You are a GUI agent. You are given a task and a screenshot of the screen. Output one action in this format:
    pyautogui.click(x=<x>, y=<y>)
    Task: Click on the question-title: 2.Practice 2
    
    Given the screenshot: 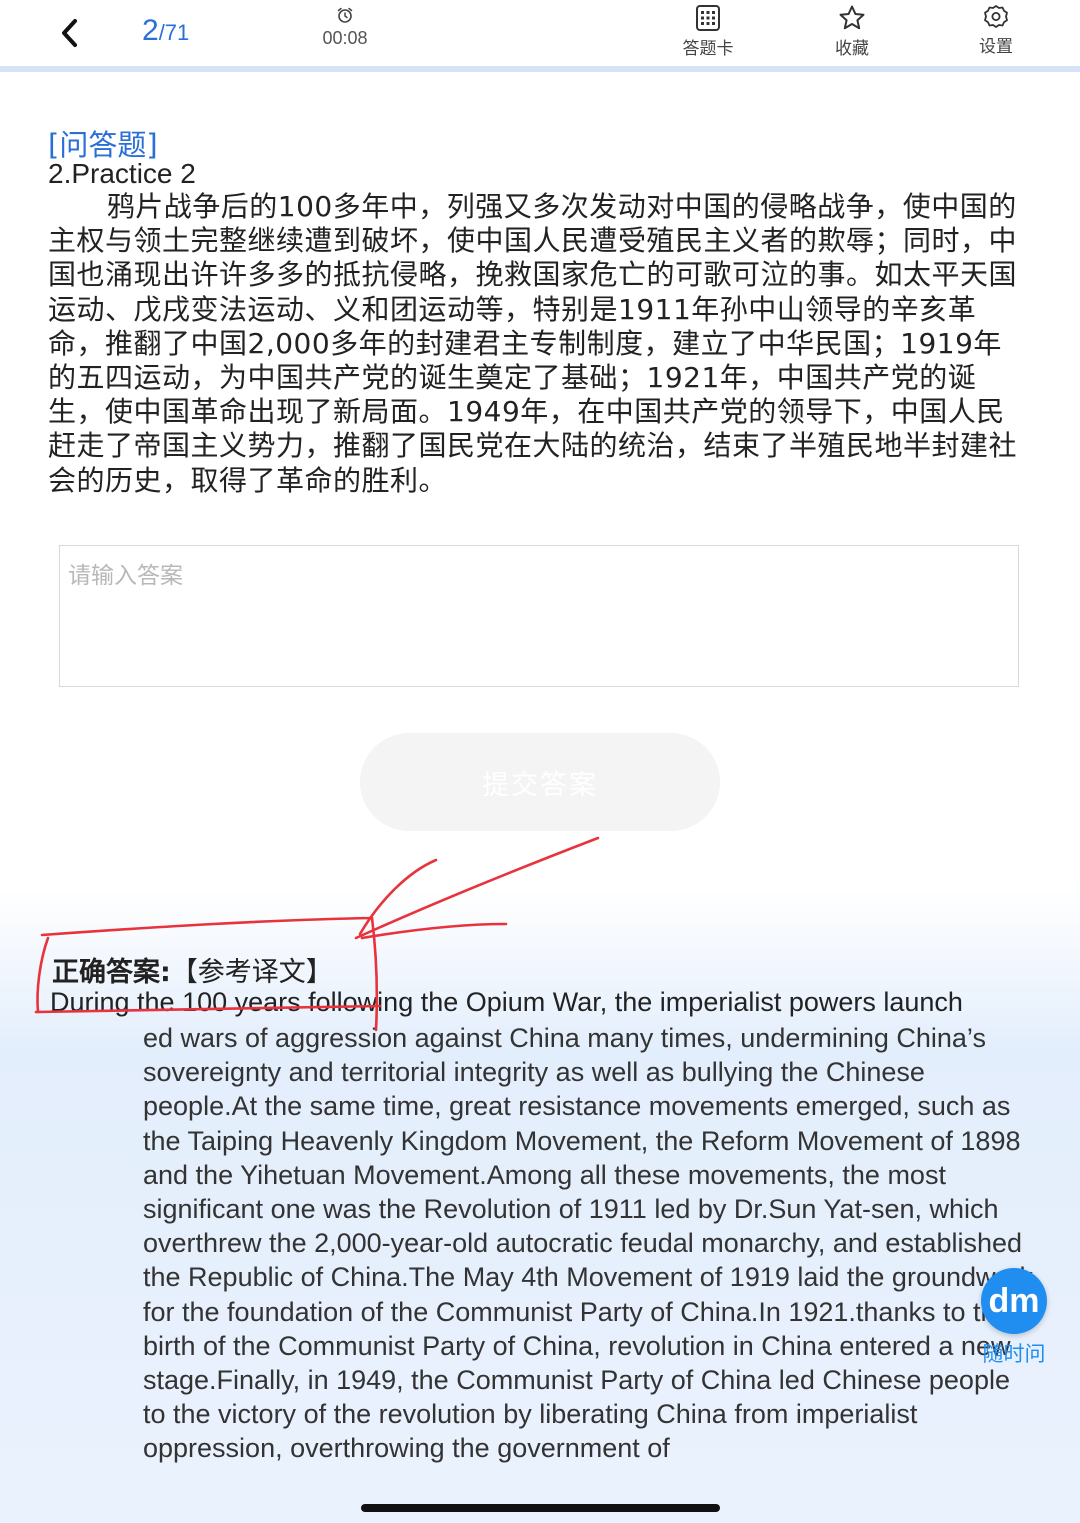 What is the action you would take?
    pyautogui.click(x=122, y=173)
    